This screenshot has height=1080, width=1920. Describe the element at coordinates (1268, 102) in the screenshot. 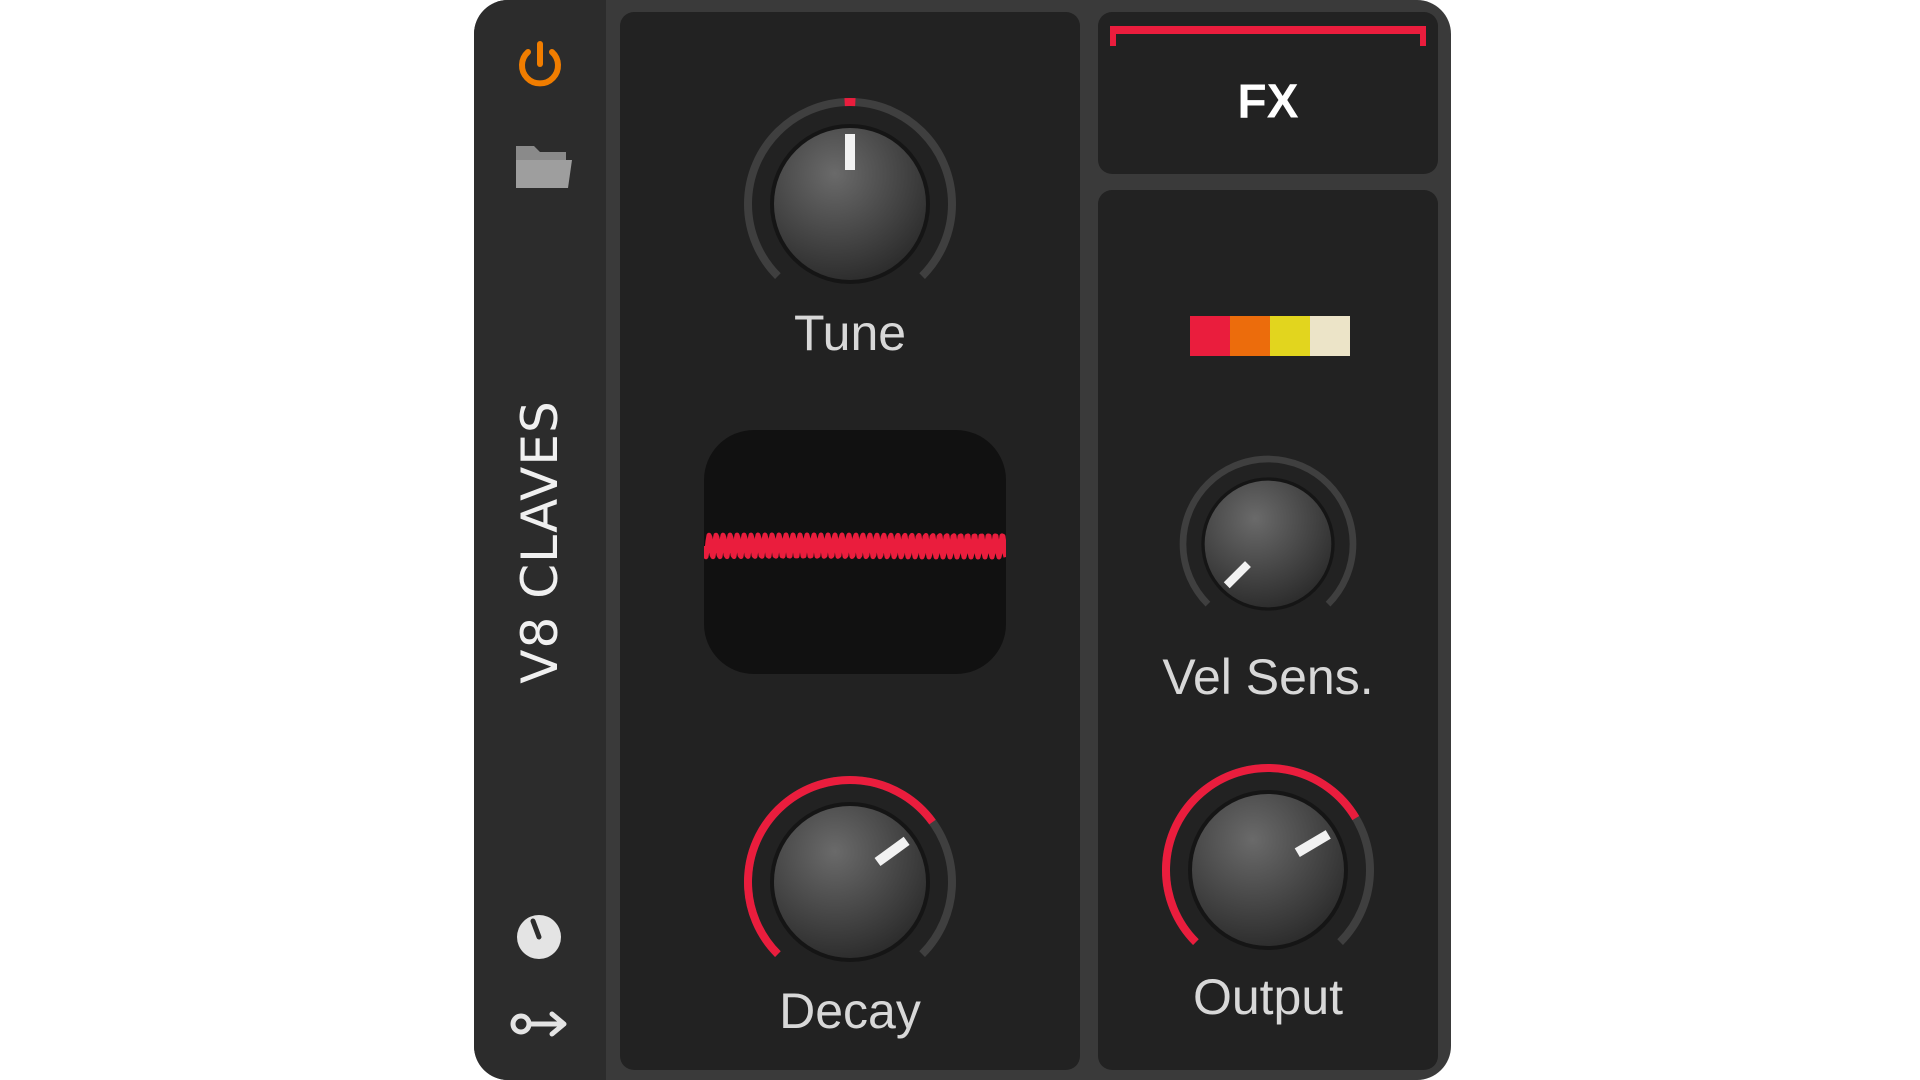

I see `fx-label: FX` at that location.